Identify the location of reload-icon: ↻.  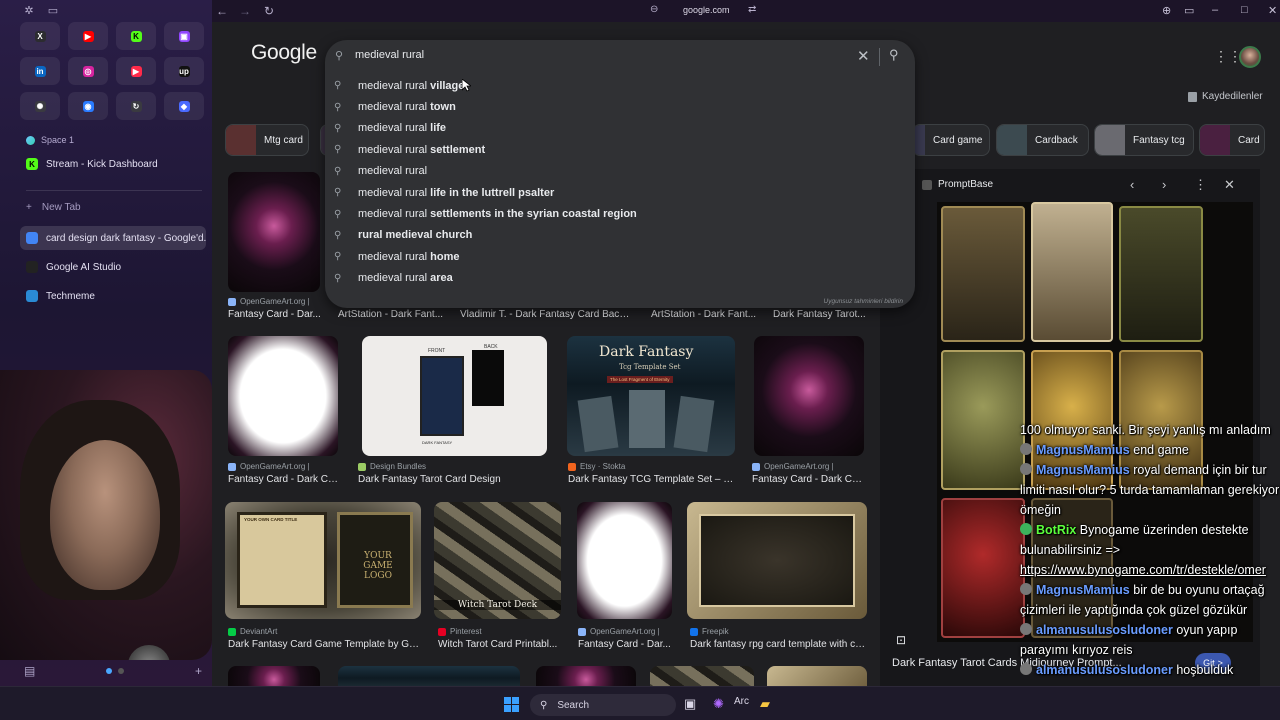
(269, 11).